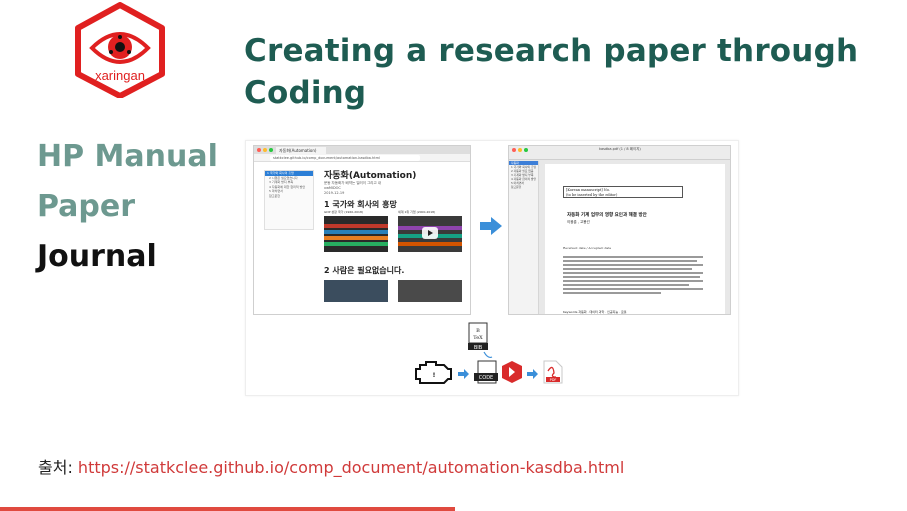 The width and height of the screenshot is (907, 511). I want to click on paper-title: 자동화 기계 업무의 영향 요인과 해결 방안, so click(607, 215).